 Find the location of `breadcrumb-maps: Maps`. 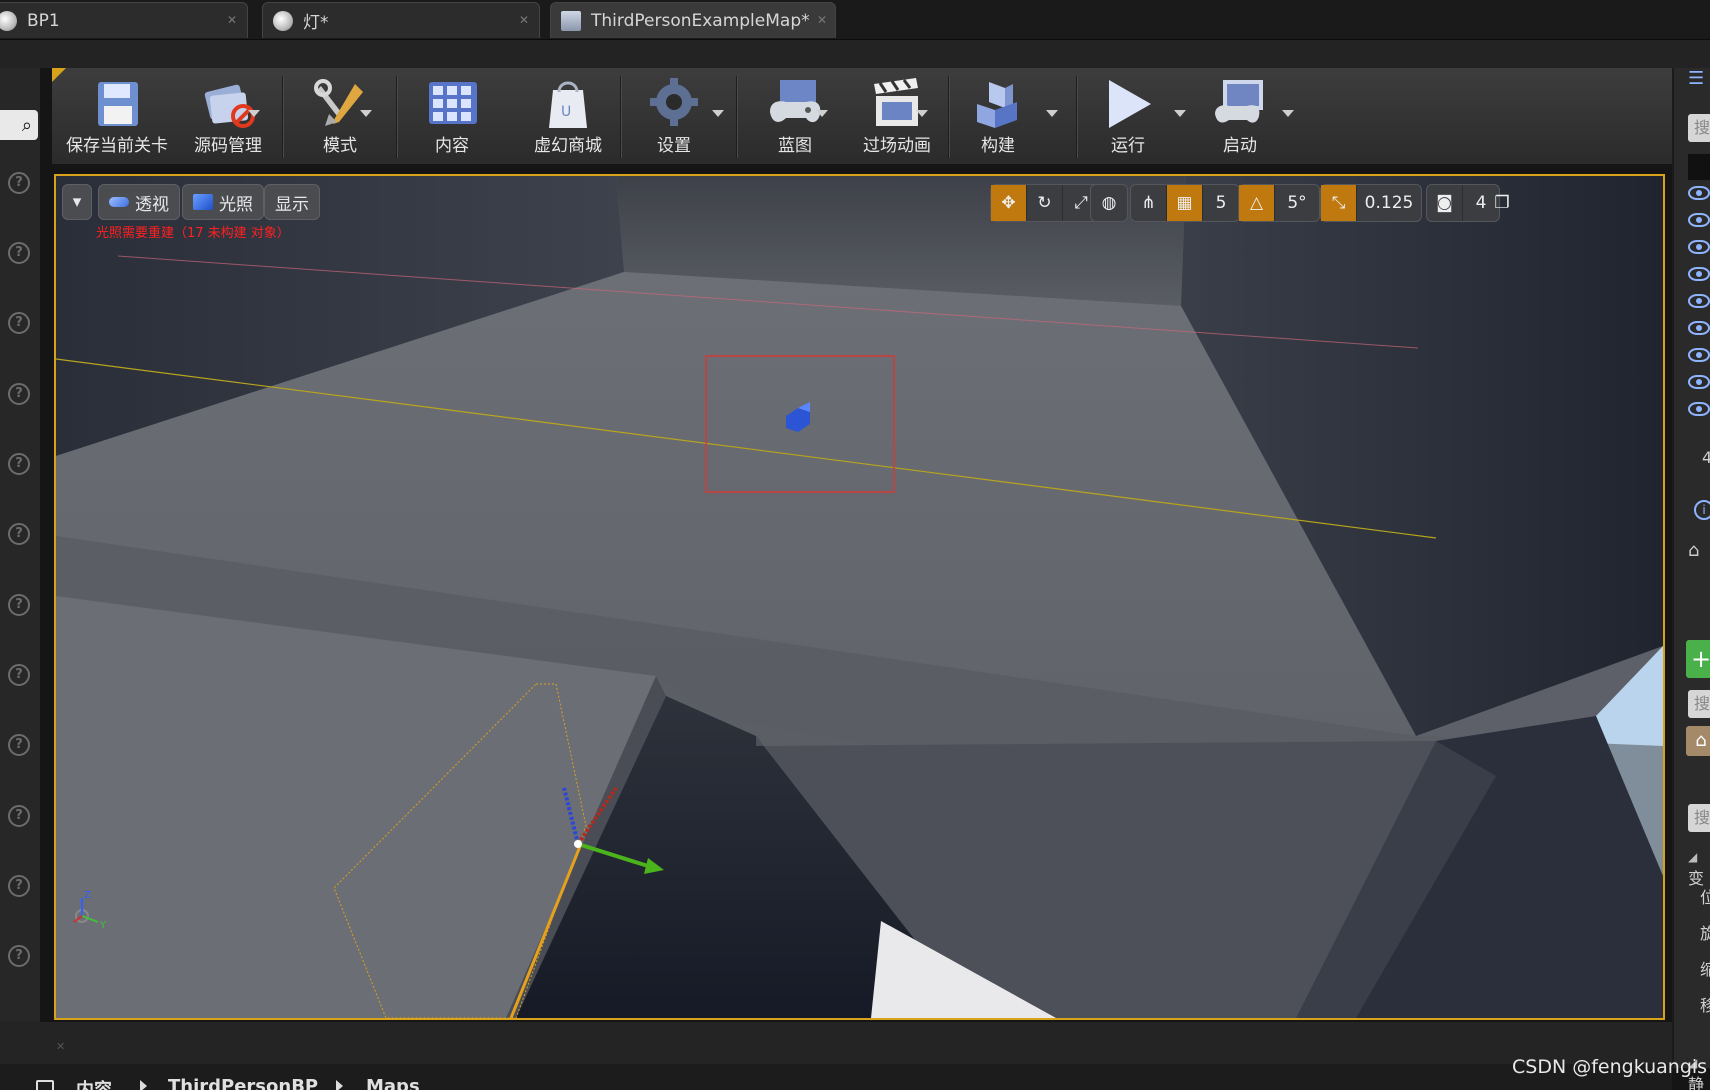

breadcrumb-maps: Maps is located at coordinates (393, 1083).